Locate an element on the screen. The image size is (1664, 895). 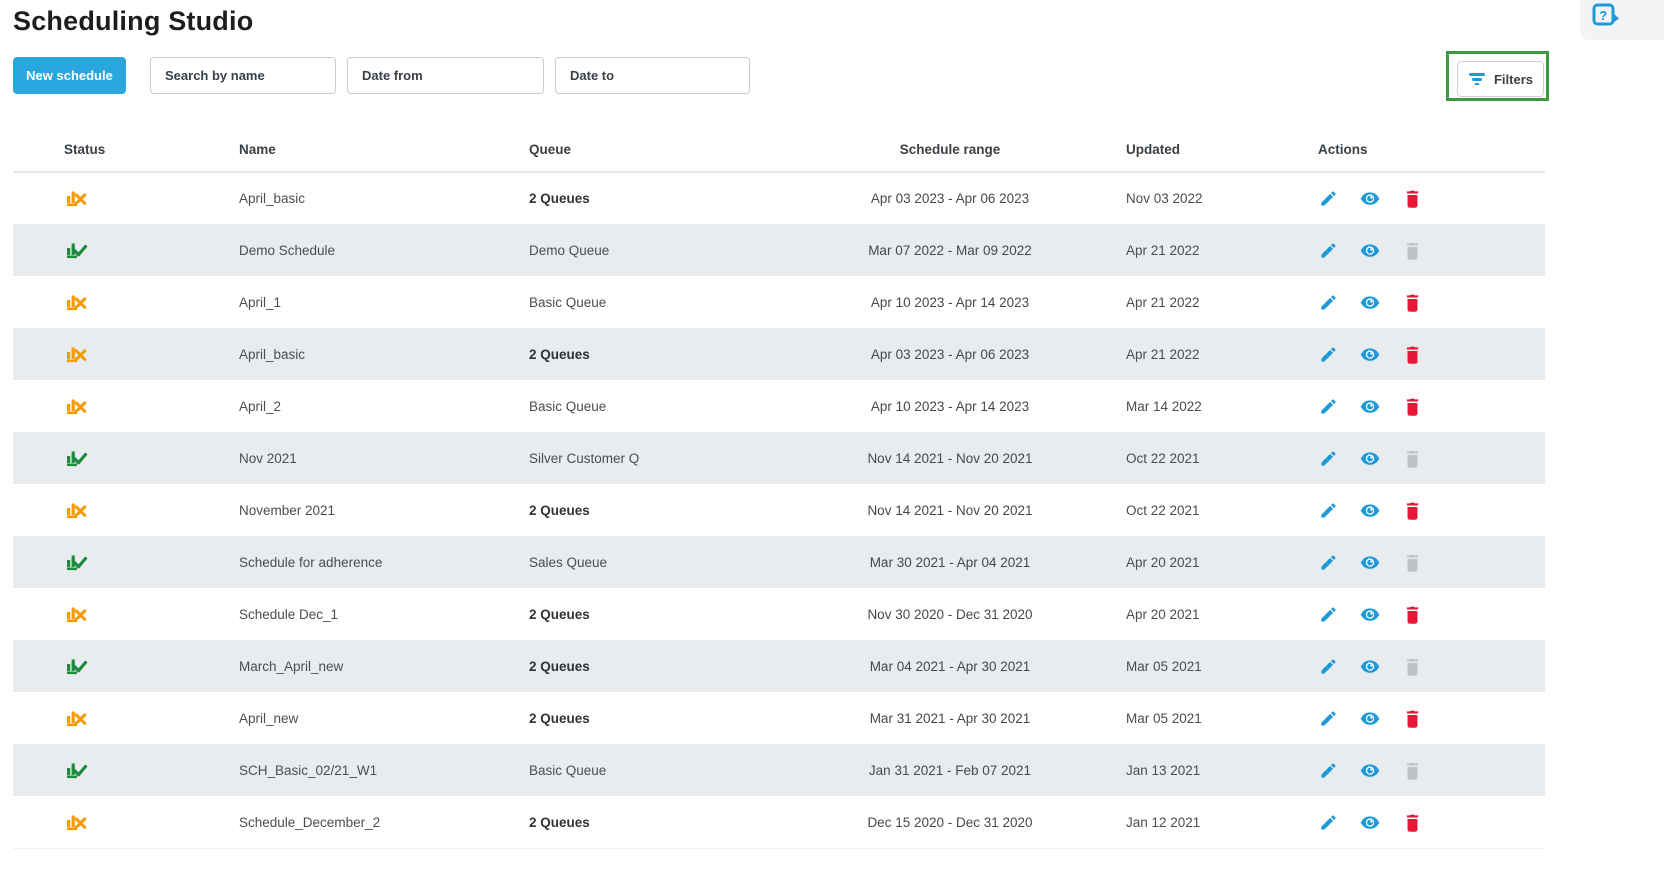
date-to-input is located at coordinates (652, 75).